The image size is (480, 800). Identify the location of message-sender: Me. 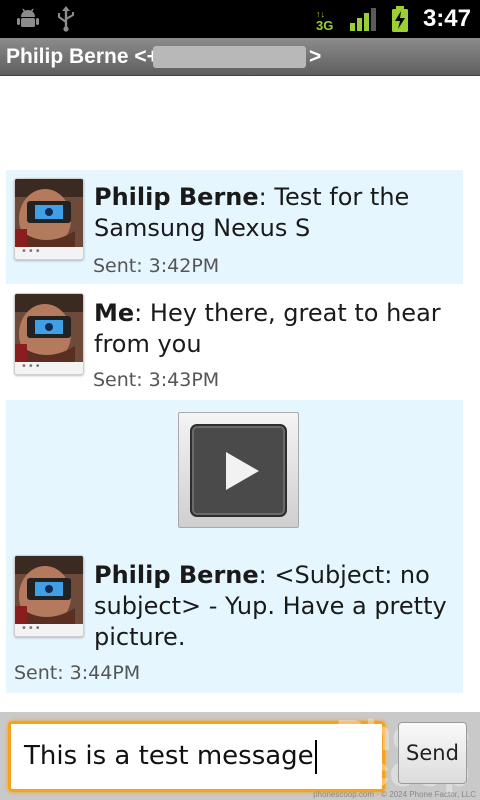
(114, 313).